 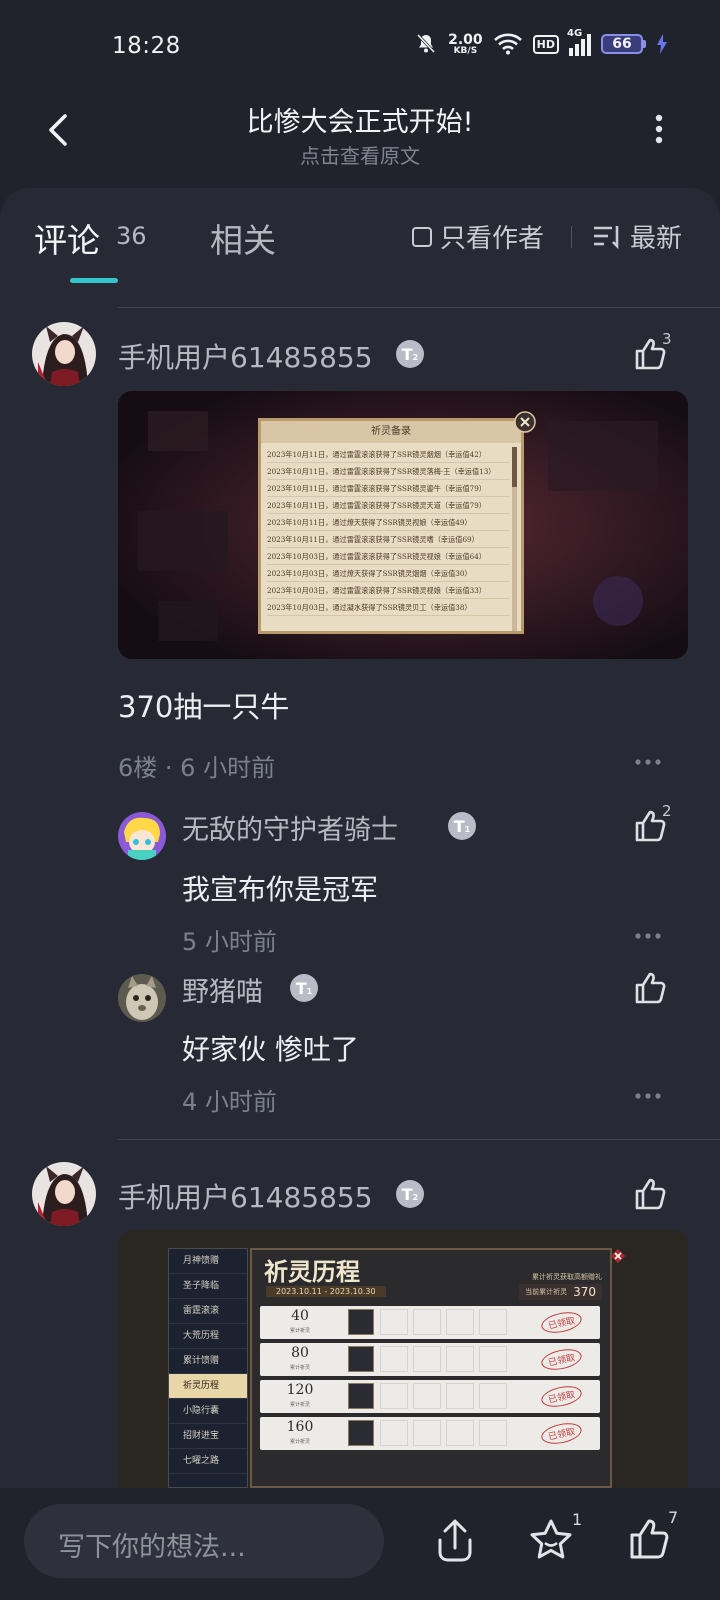 I want to click on comments-count: 36, so click(x=131, y=236).